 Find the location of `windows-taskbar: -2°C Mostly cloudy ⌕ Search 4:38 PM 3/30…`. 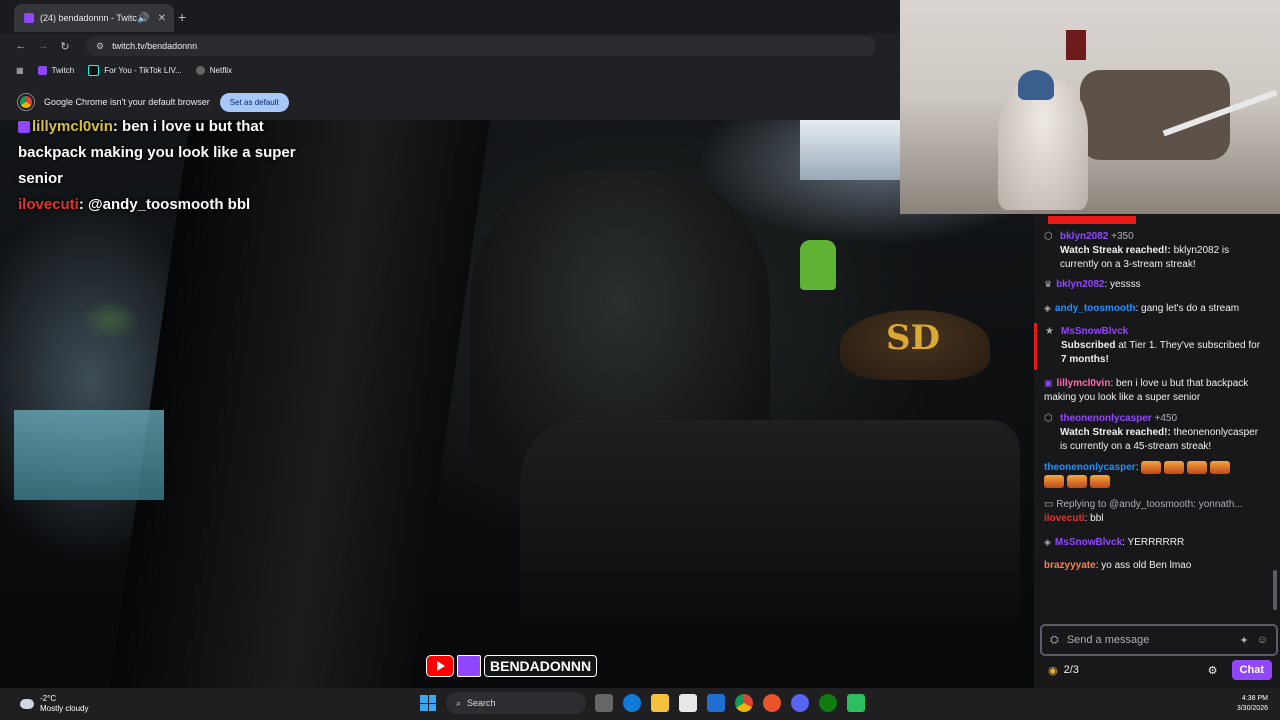

windows-taskbar: -2°C Mostly cloudy ⌕ Search 4:38 PM 3/30… is located at coordinates (640, 704).